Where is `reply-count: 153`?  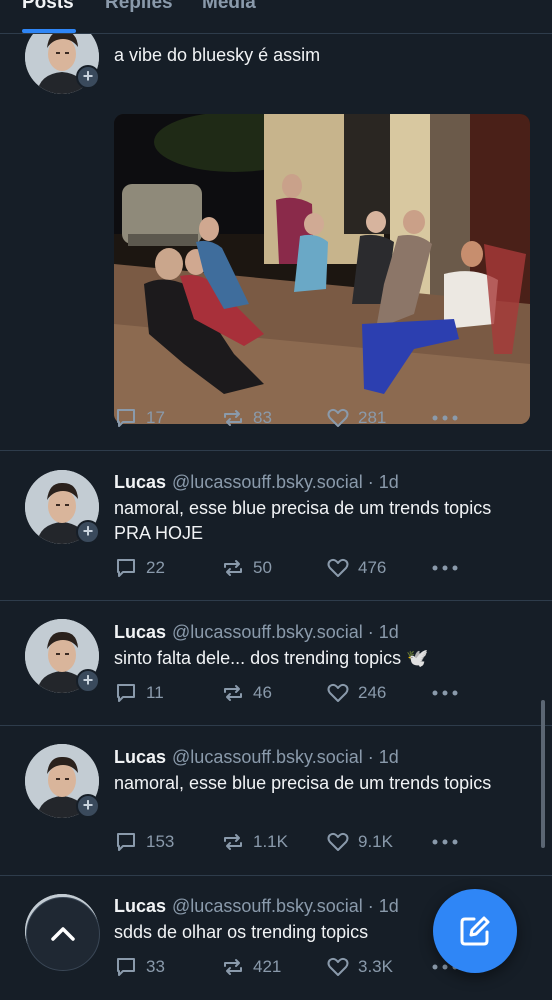
reply-count: 153 is located at coordinates (160, 841).